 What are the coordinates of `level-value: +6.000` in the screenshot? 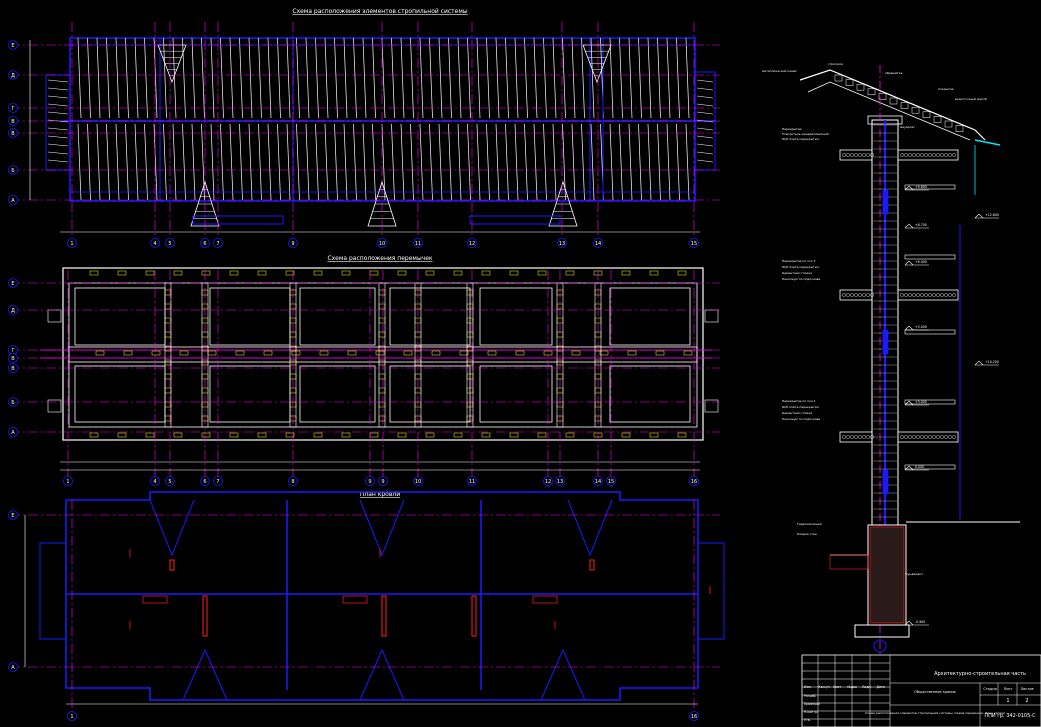 It's located at (921, 262).